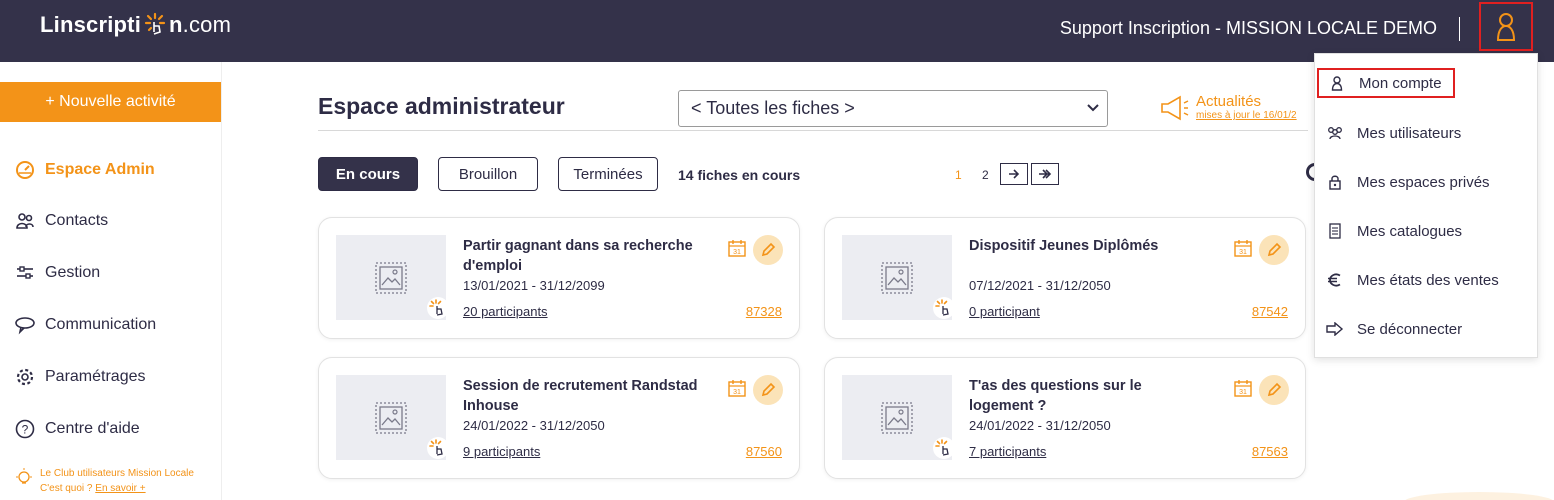 Image resolution: width=1554 pixels, height=500 pixels. Describe the element at coordinates (1089, 396) in the screenshot. I see `activity-title: T'as des questions sur le logement ?` at that location.